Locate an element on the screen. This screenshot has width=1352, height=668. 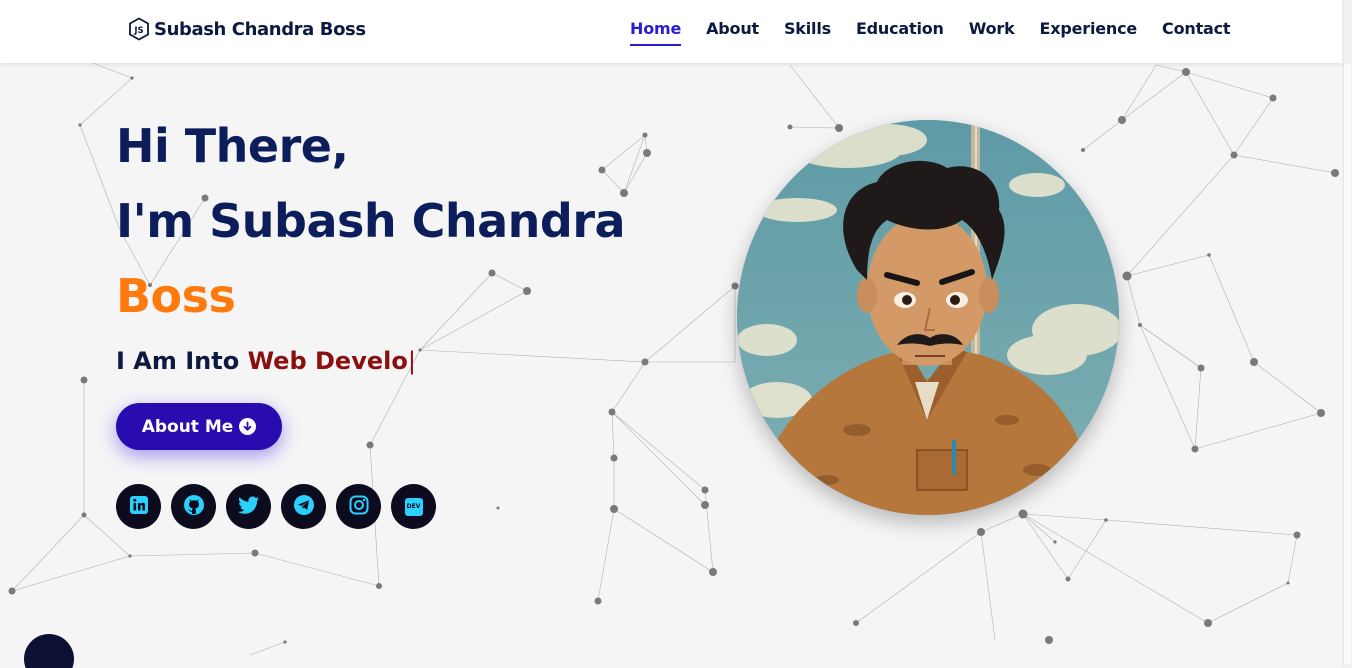
instagram-link is located at coordinates (358, 506).